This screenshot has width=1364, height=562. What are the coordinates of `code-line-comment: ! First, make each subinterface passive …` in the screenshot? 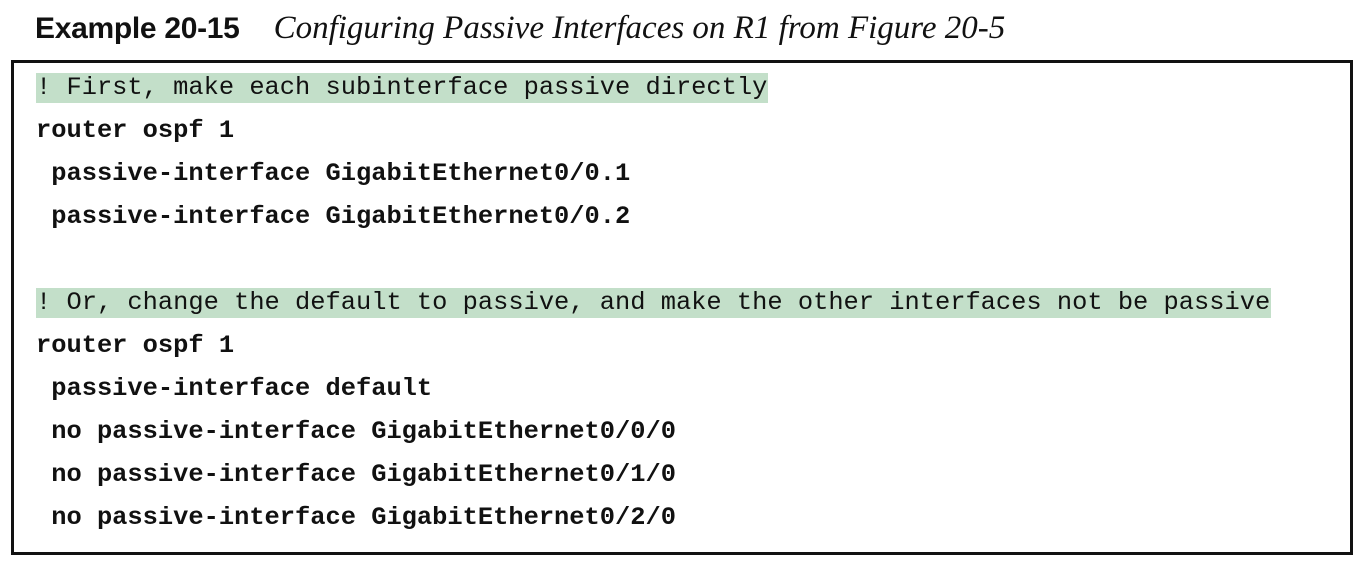 It's located at (402, 88).